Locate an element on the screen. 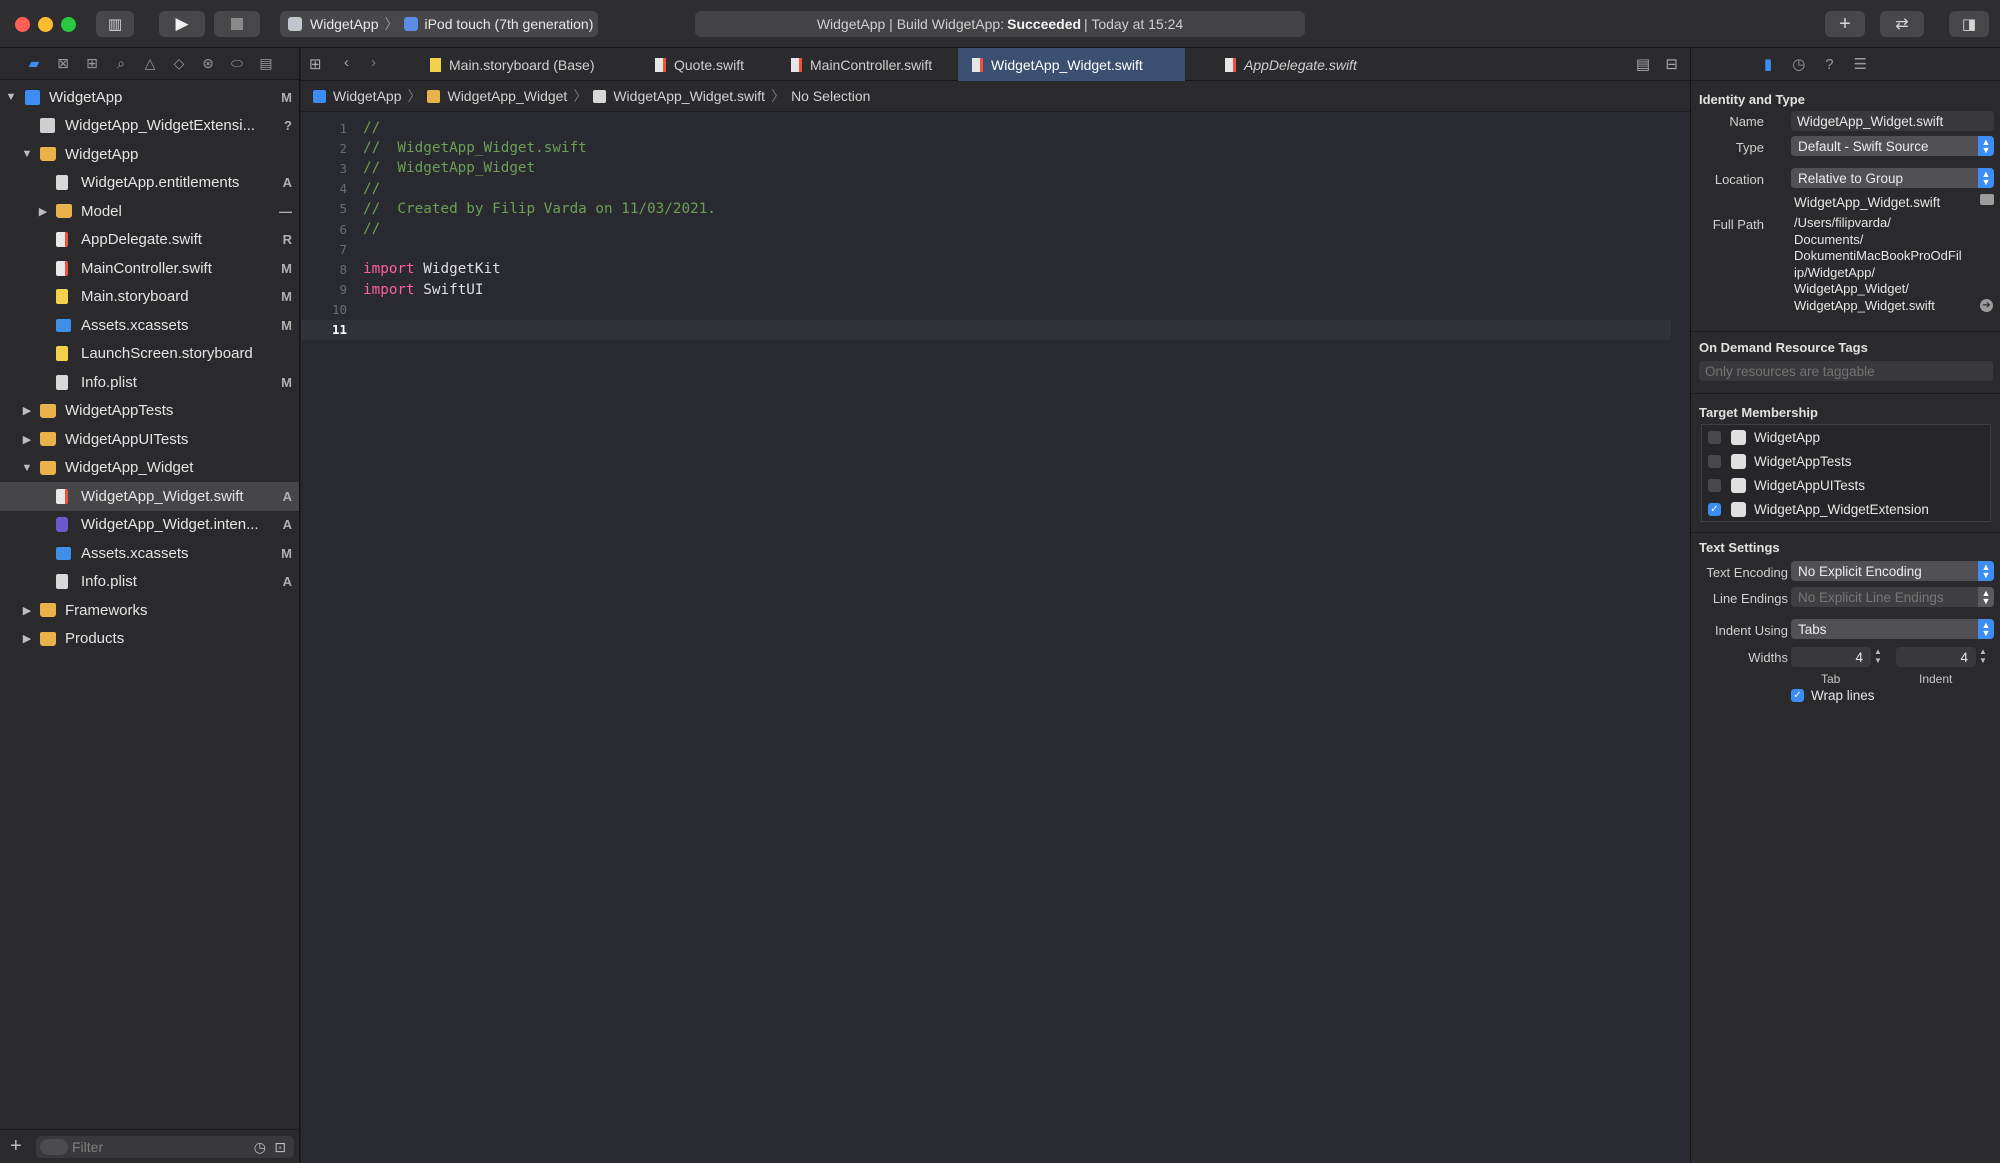 The image size is (2000, 1163). indent-using-popup: Tabs ▲ ▼ is located at coordinates (1892, 629).